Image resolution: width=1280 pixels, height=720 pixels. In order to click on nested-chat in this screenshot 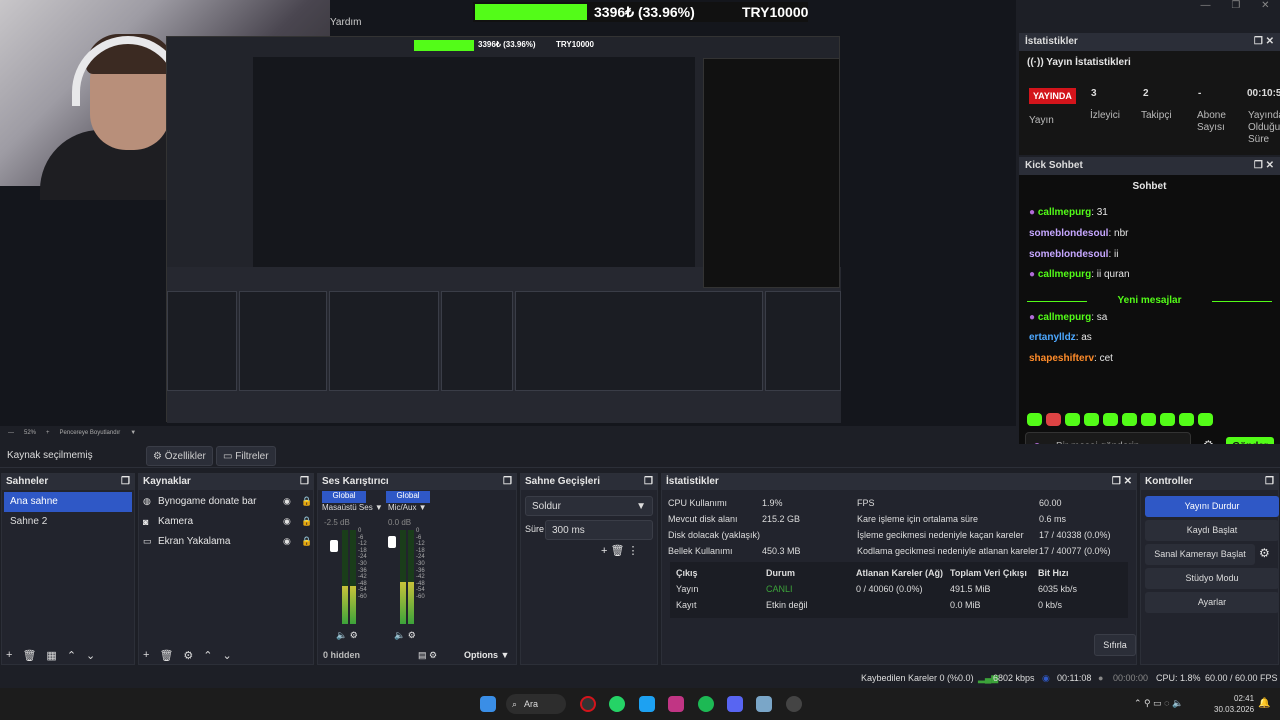, I will do `click(771, 173)`.